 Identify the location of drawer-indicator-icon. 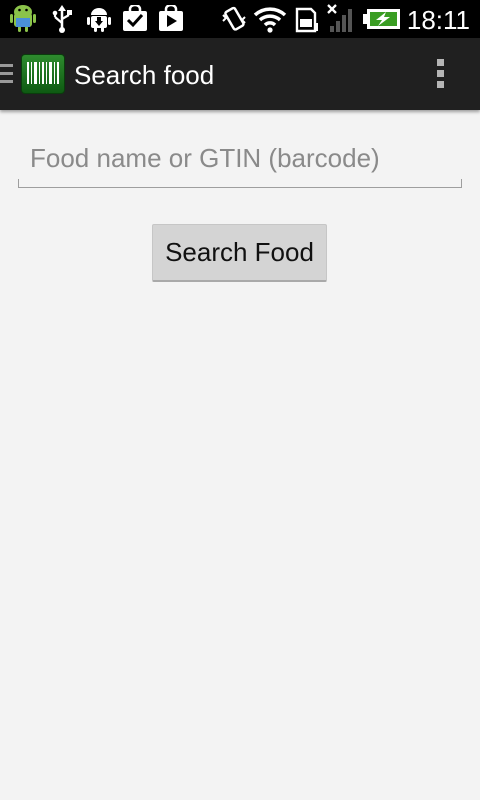
(7, 74).